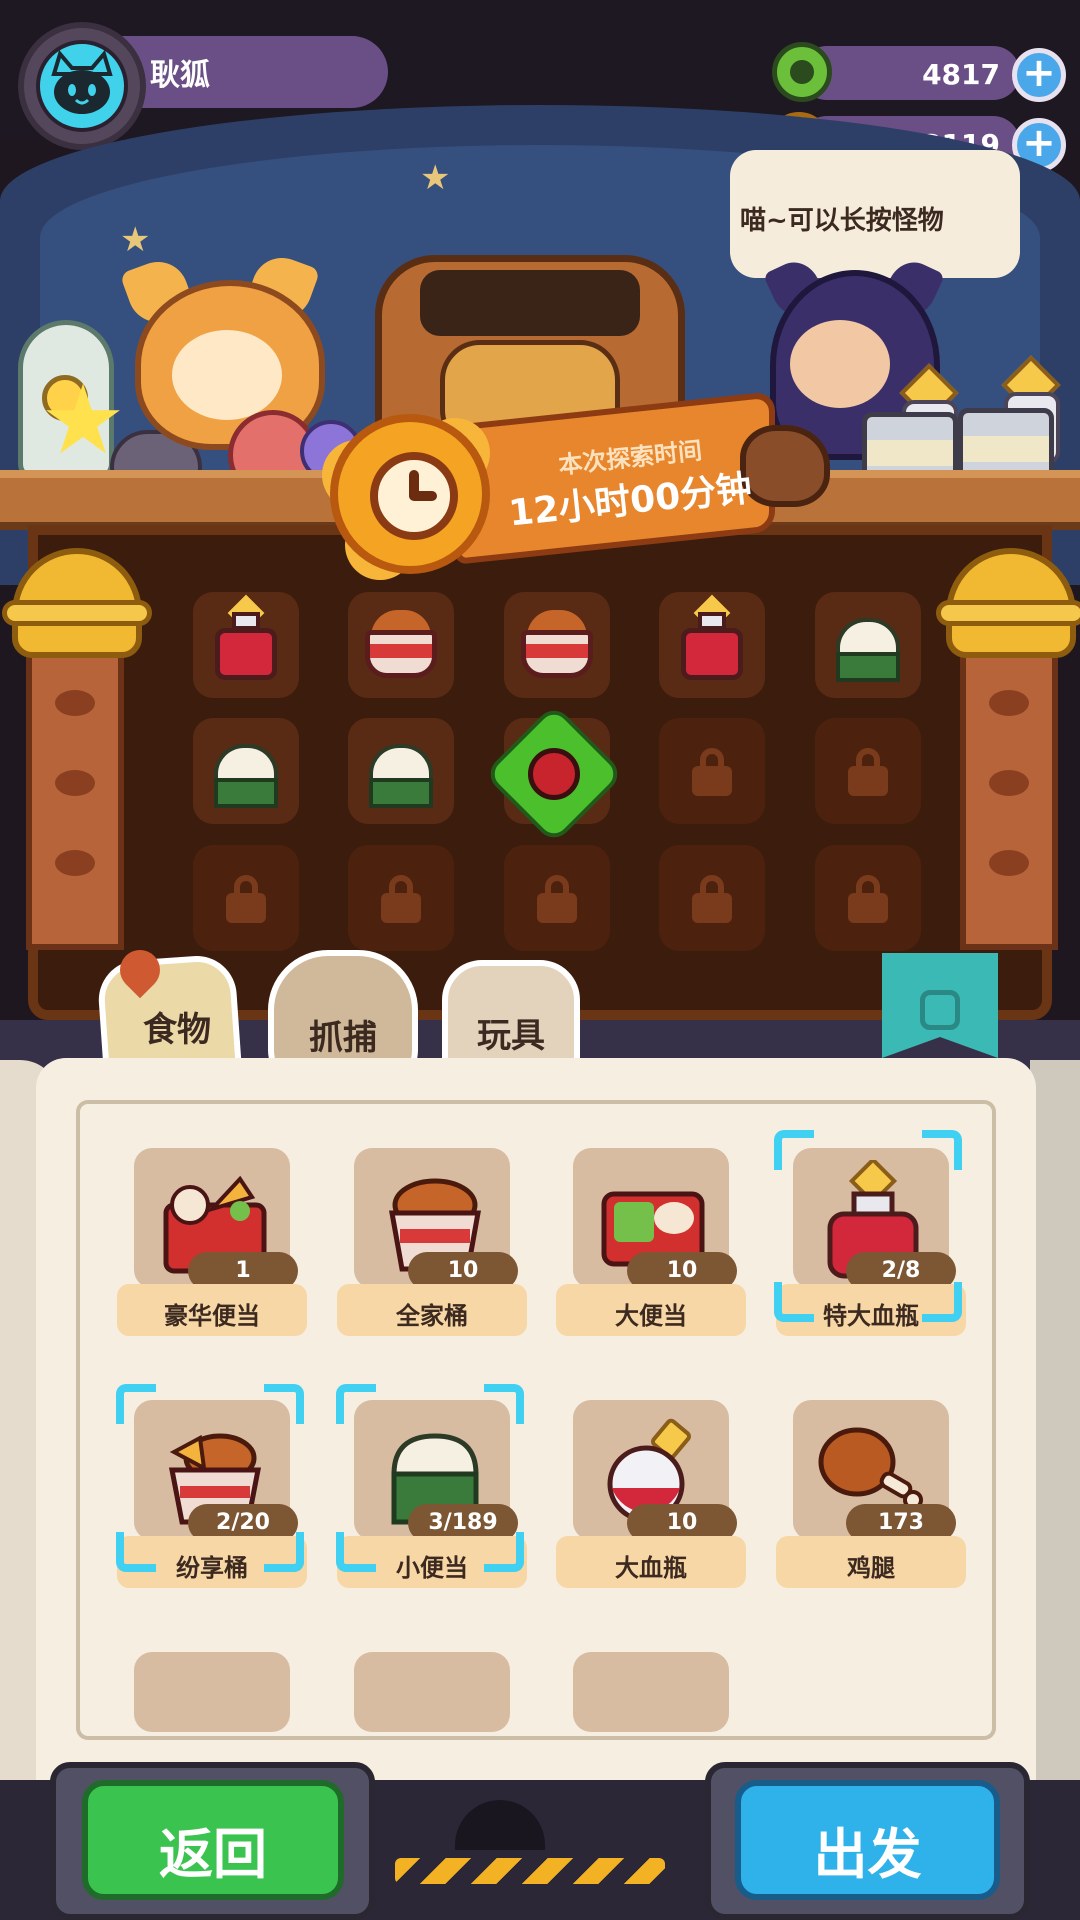 This screenshot has width=1080, height=1920. What do you see at coordinates (940, 1010) in the screenshot?
I see `mystery-bottle-icon` at bounding box center [940, 1010].